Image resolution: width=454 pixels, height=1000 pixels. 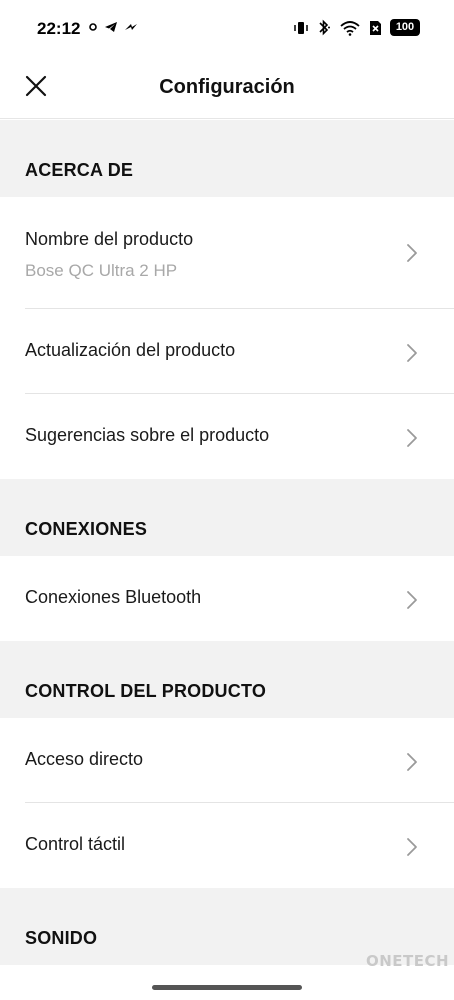 I want to click on app-icon, so click(x=131, y=27).